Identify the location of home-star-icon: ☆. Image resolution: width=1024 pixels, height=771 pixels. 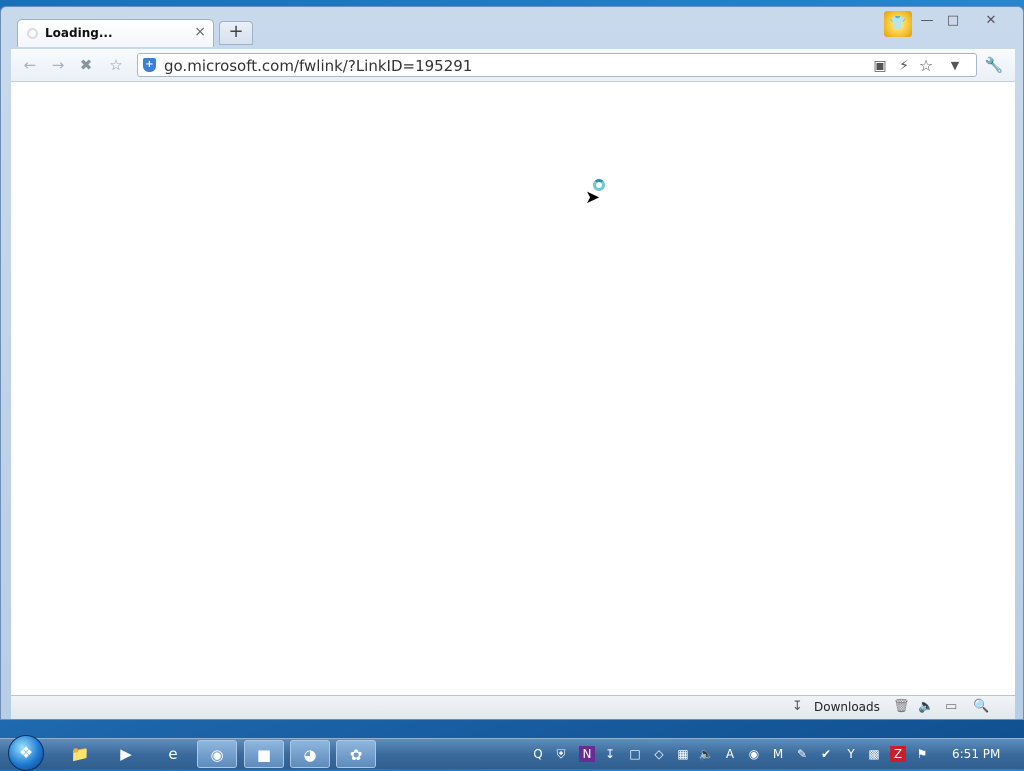
(116, 65).